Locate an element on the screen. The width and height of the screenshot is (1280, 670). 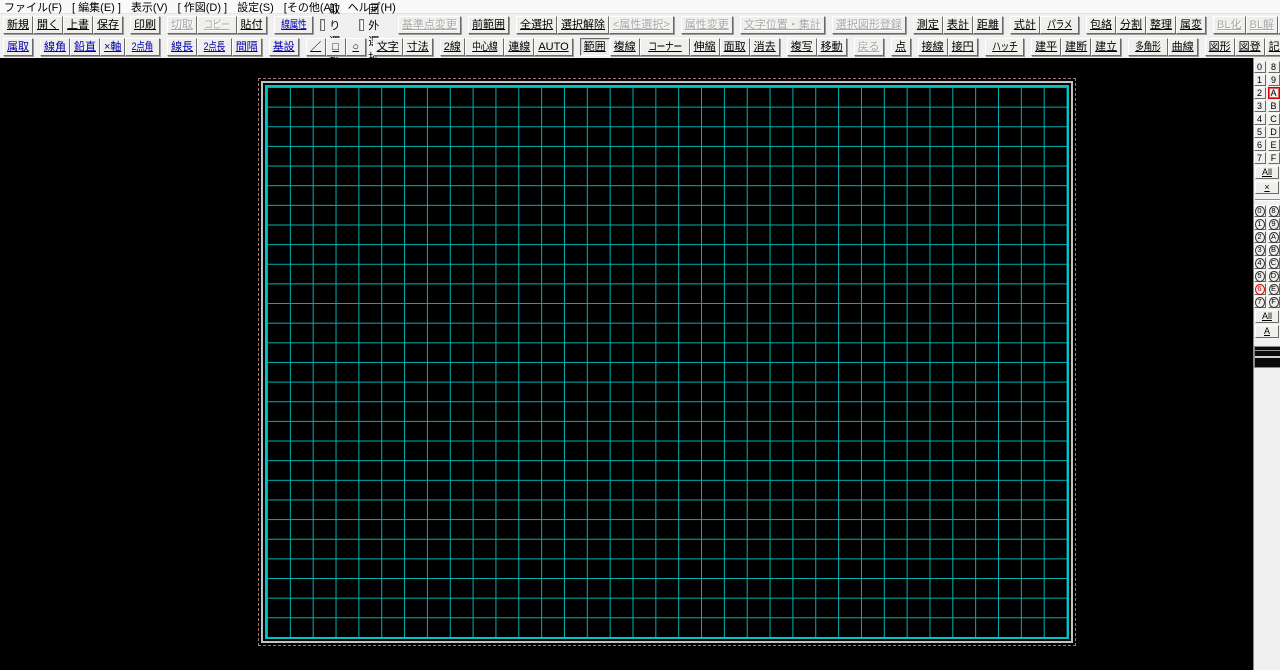
layer-btn-0: 0 is located at coordinates (1259, 67).